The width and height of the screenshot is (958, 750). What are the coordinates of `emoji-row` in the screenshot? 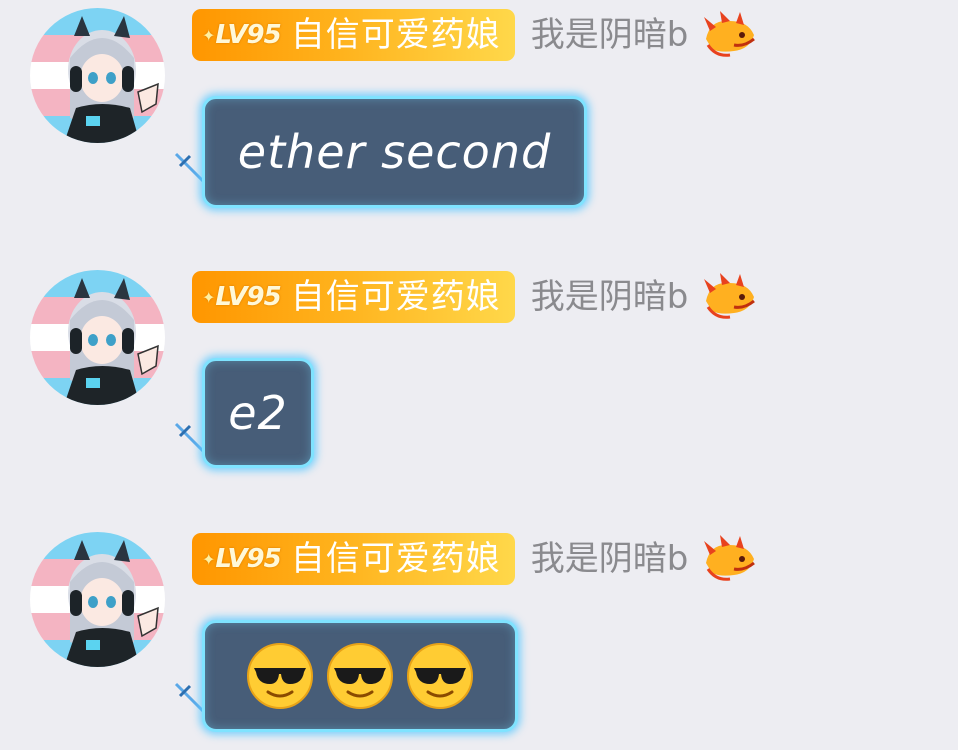 It's located at (360, 676).